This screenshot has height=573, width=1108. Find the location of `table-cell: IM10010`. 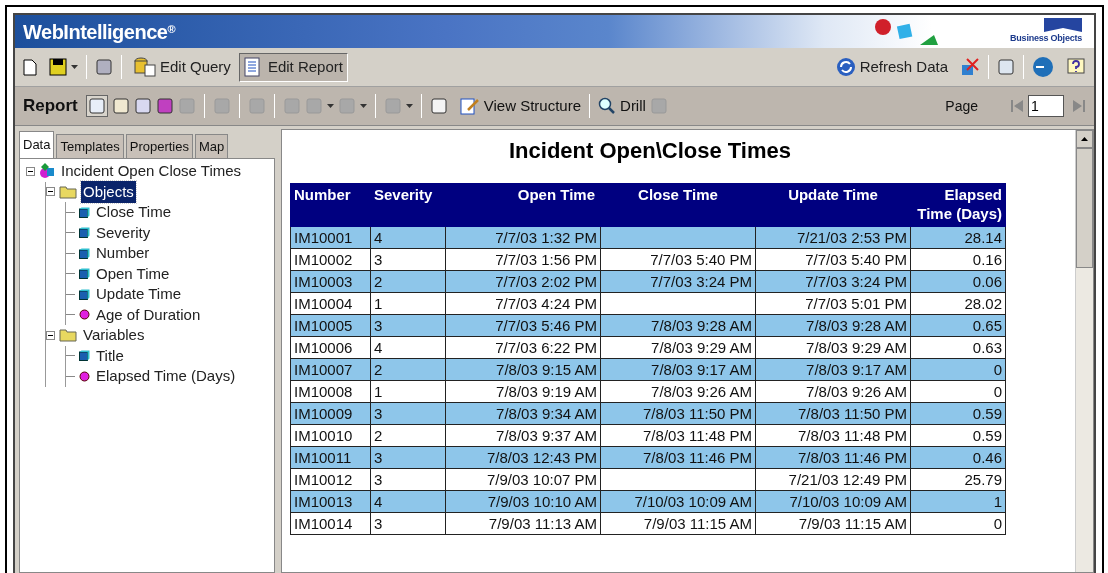

table-cell: IM10010 is located at coordinates (330, 435).